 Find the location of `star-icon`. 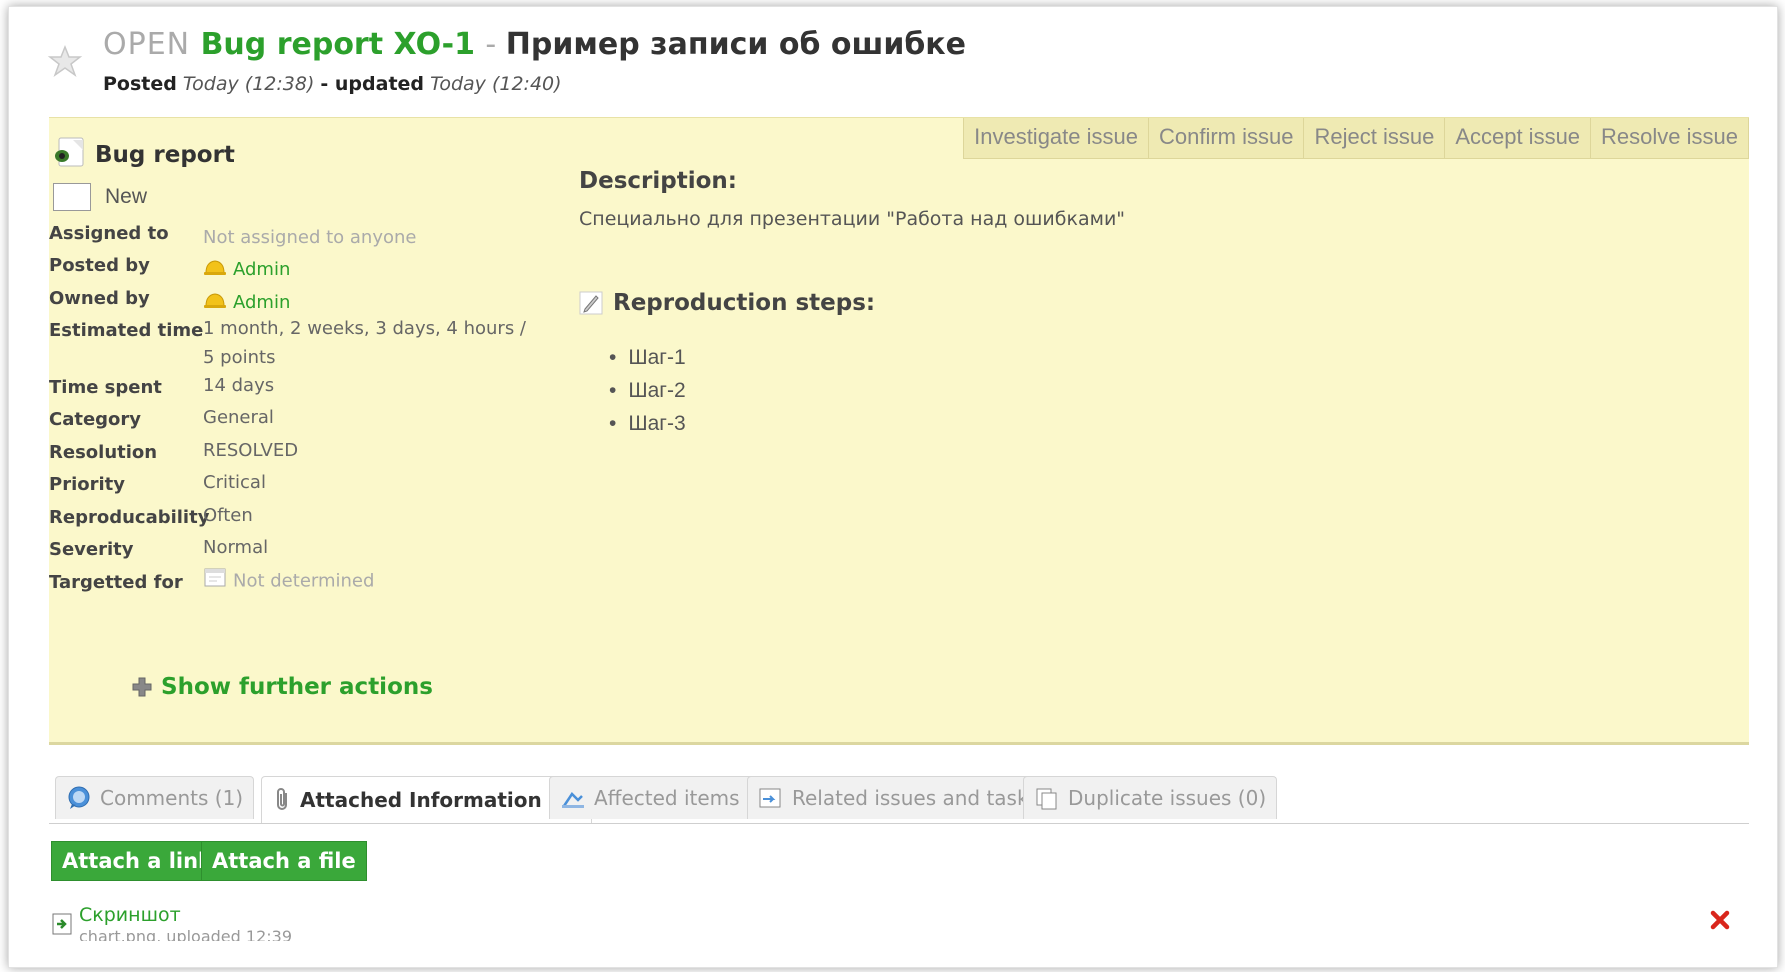

star-icon is located at coordinates (65, 62).